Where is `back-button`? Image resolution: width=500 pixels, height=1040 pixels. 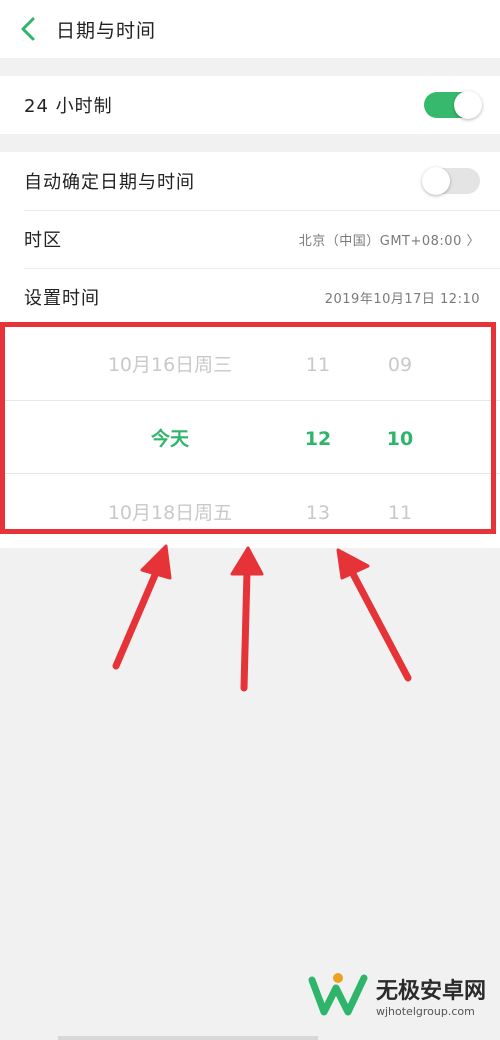 back-button is located at coordinates (28, 29).